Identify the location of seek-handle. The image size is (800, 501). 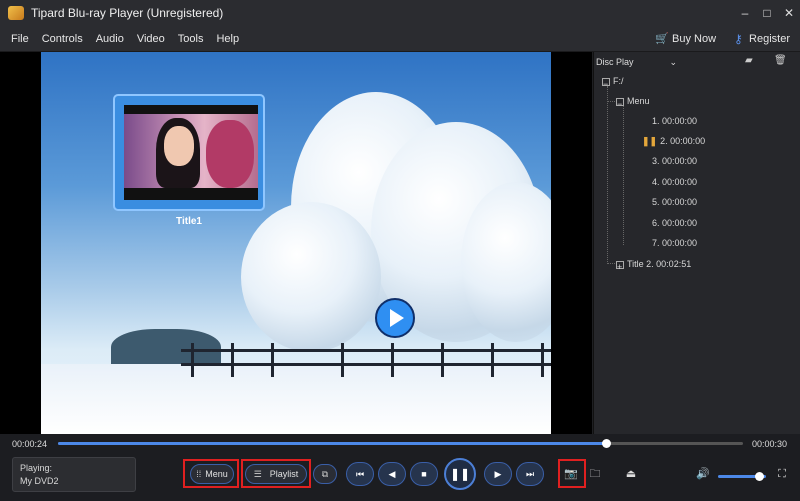
(606, 443).